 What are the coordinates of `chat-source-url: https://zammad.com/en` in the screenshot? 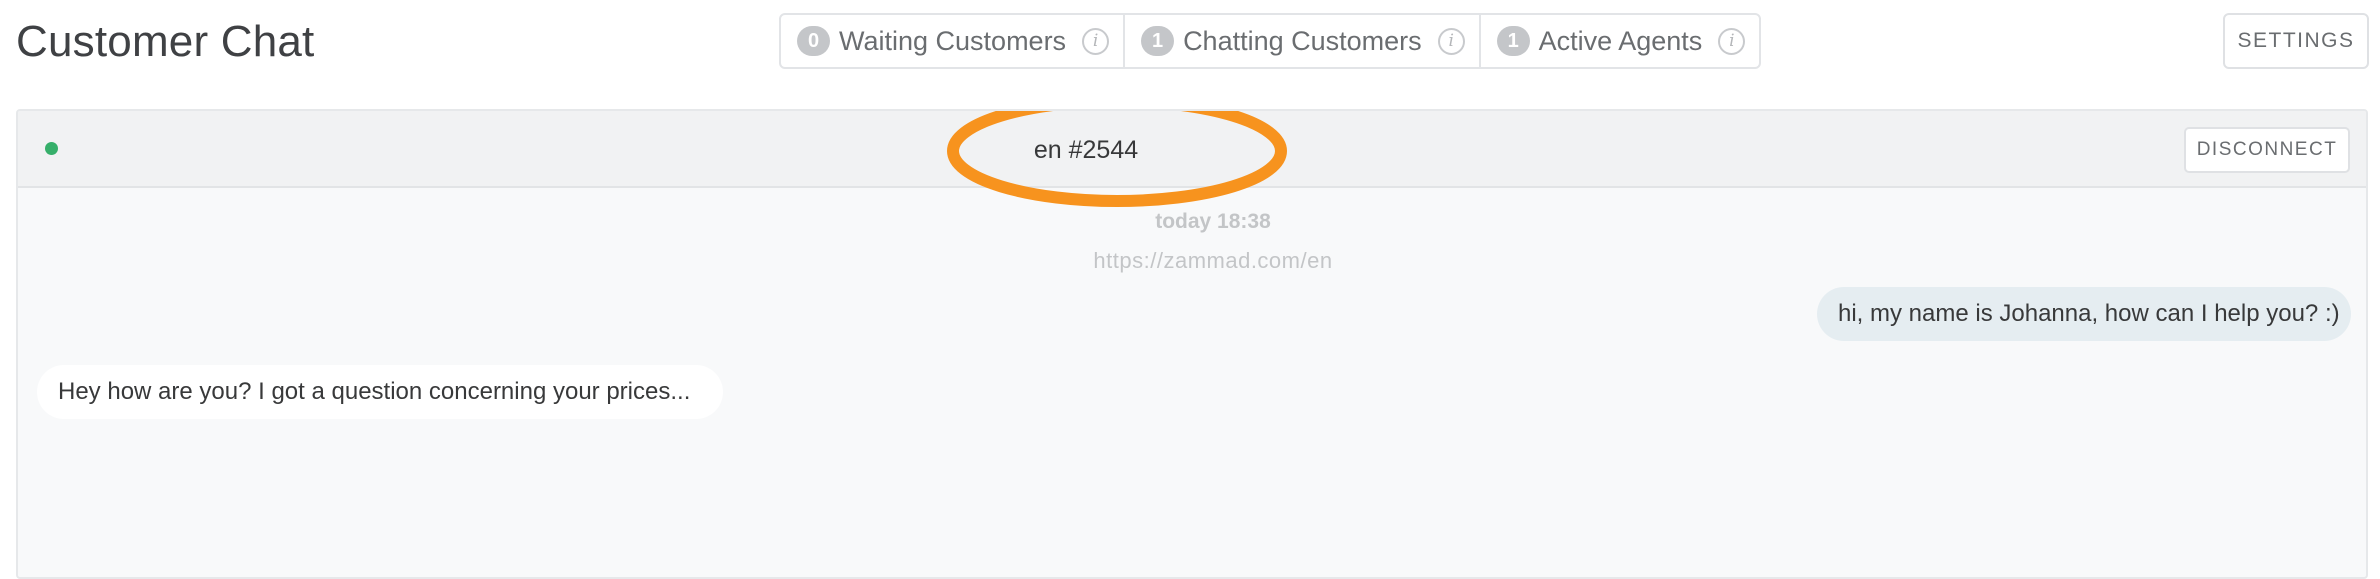 It's located at (1192, 261).